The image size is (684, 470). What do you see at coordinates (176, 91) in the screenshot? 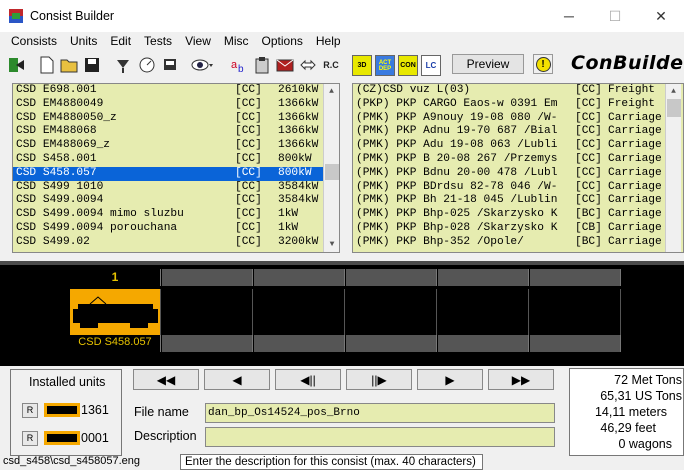
I see `list-item: CSD E698.001 [CC] 2610kW` at bounding box center [176, 91].